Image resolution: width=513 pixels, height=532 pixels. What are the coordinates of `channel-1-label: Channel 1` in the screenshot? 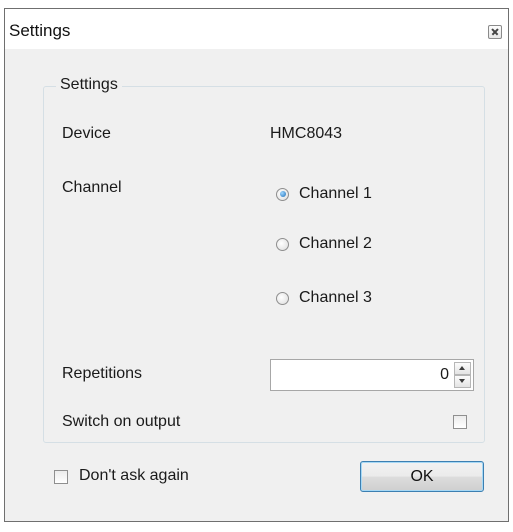 It's located at (335, 193).